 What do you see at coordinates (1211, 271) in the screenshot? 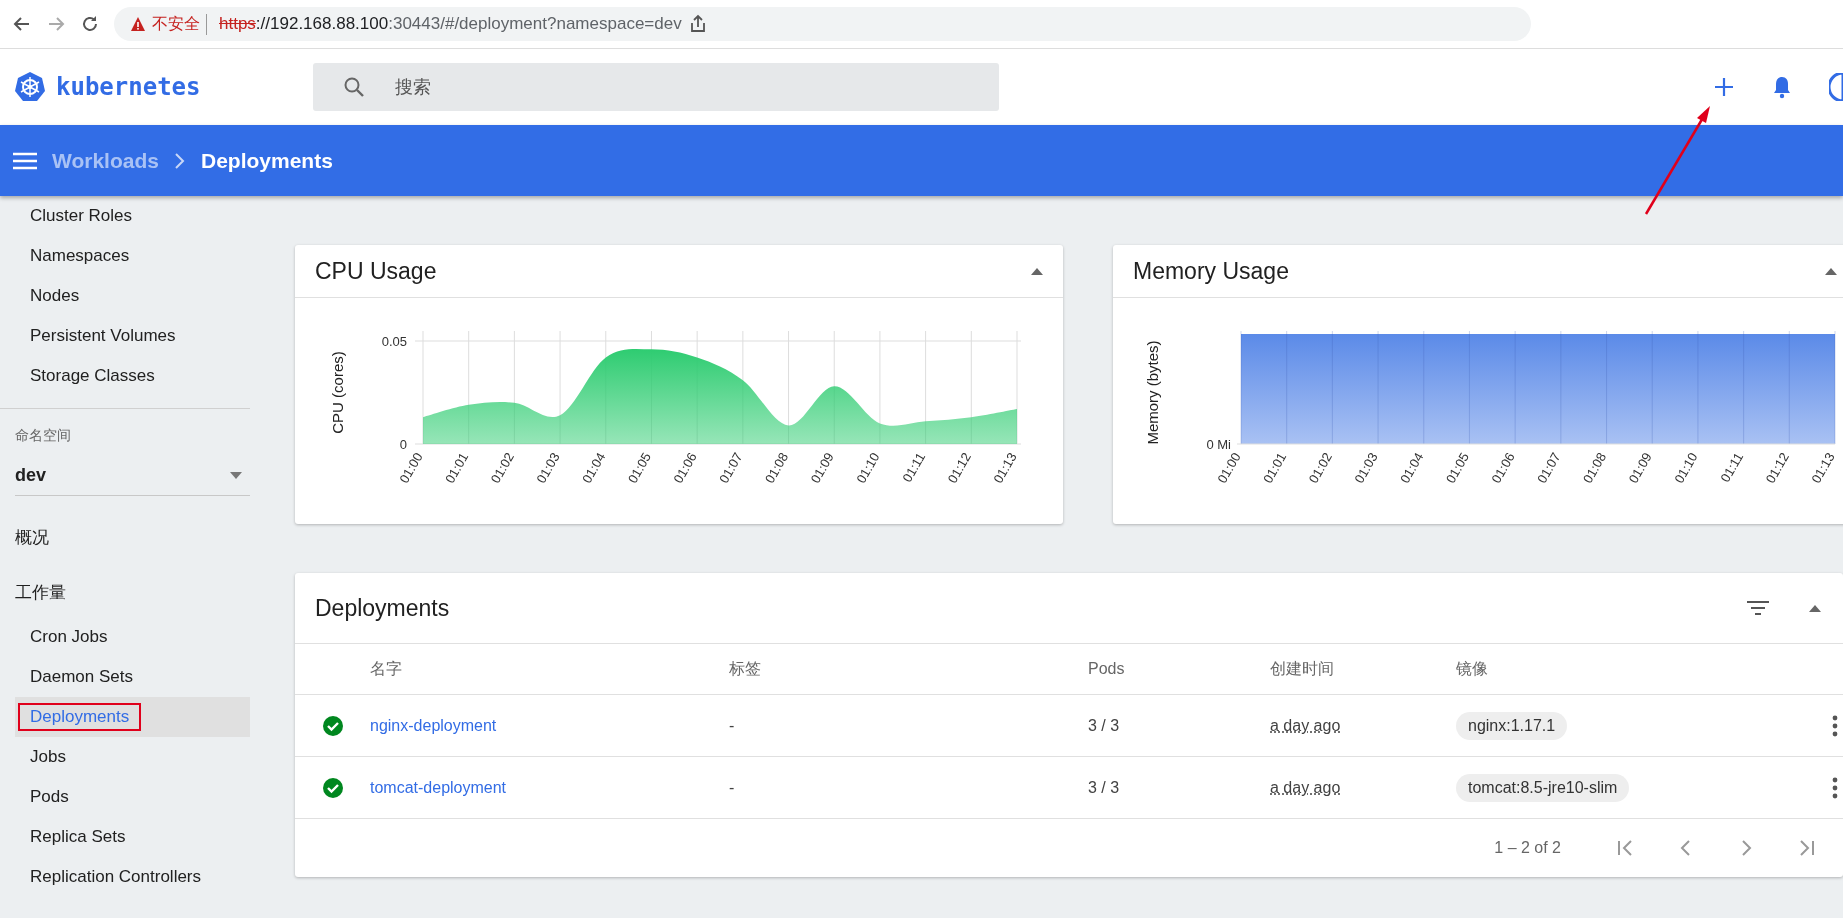
I see `card-title: Memory Usage` at bounding box center [1211, 271].